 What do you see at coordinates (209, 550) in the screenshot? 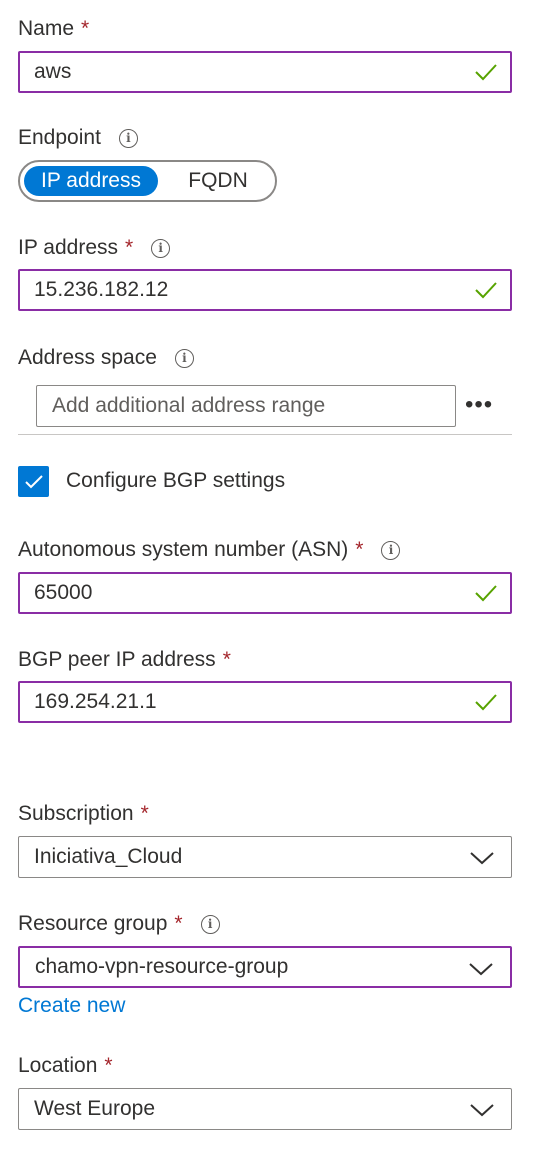
I see `asn-label: Autonomous system number (ASN) * i` at bounding box center [209, 550].